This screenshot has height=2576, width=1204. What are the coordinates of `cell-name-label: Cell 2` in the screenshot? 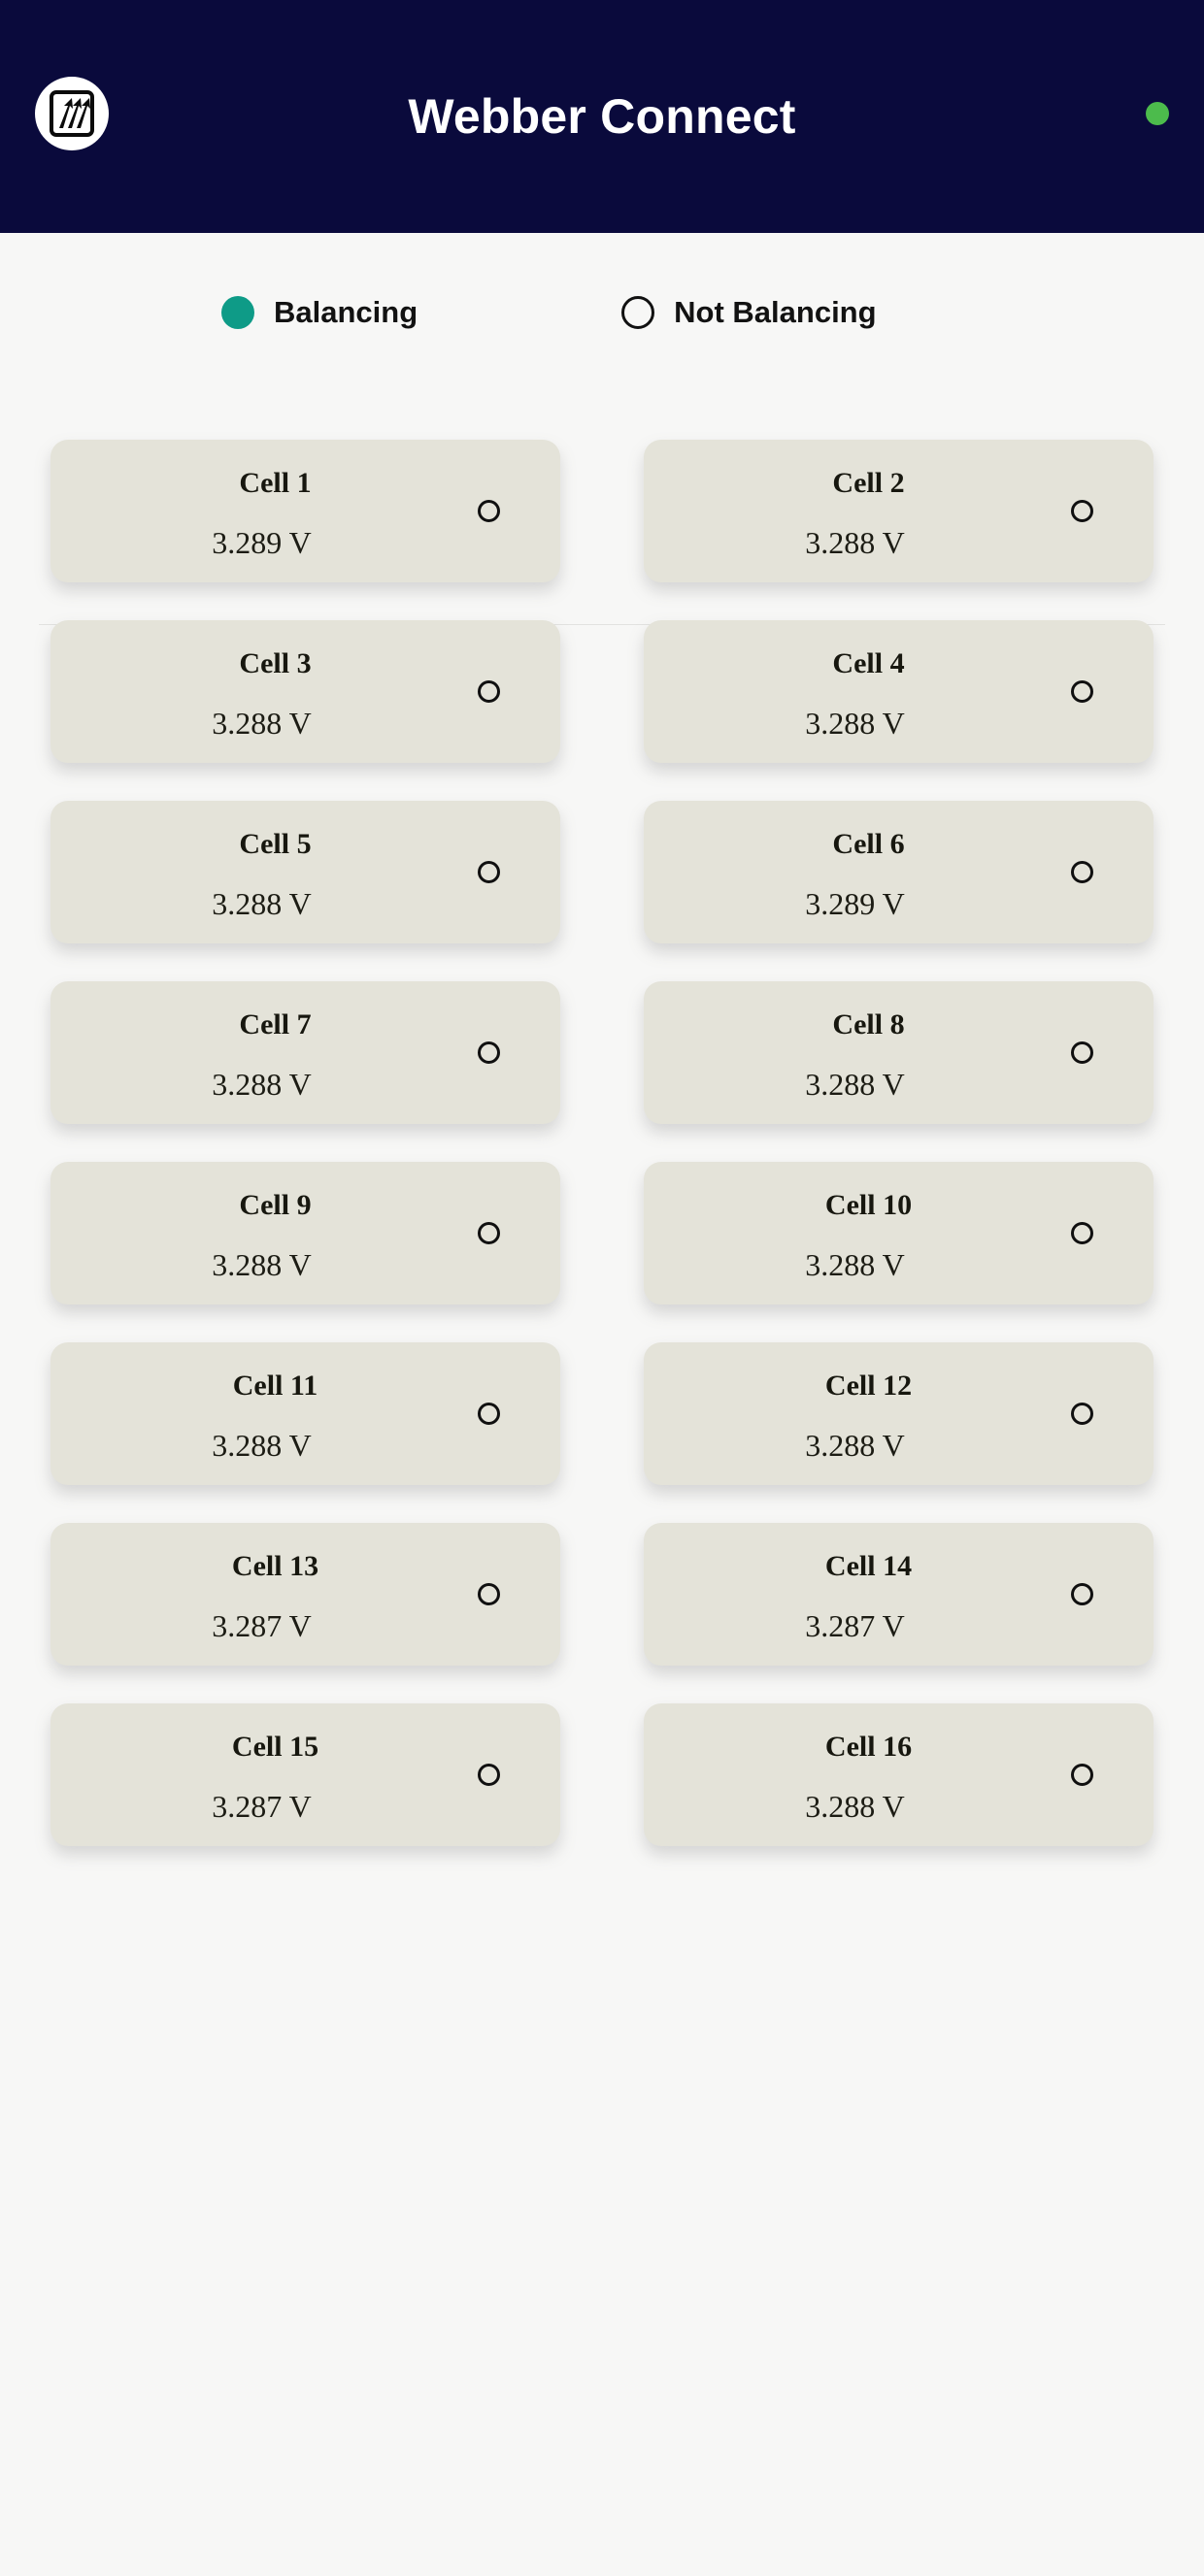 It's located at (869, 483).